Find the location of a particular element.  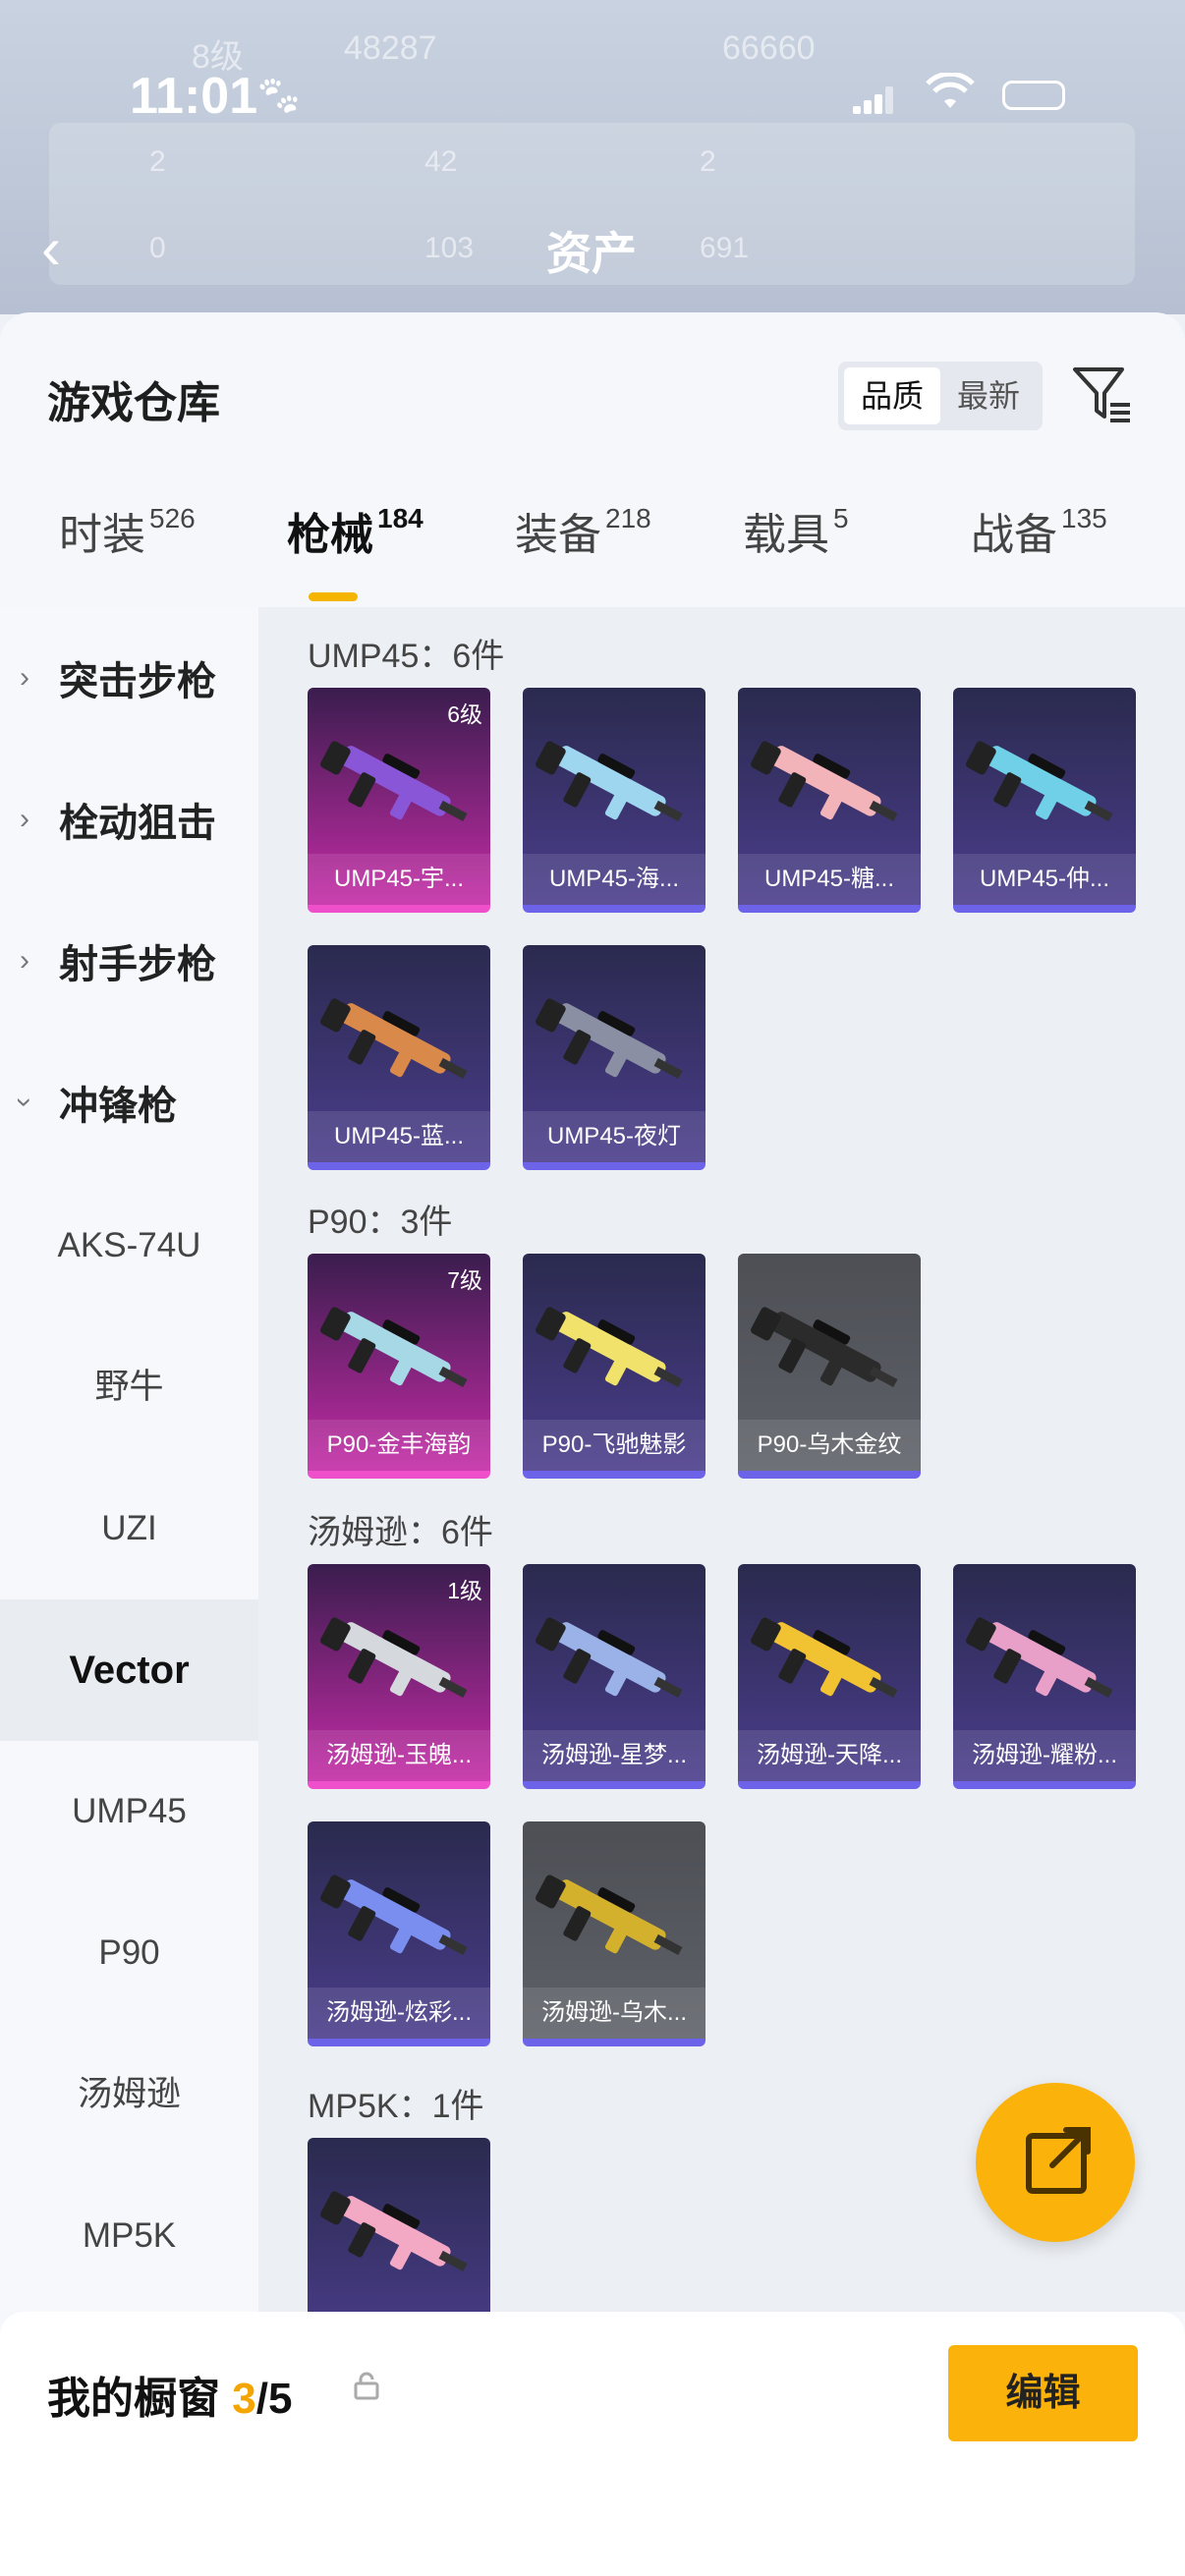

section-title: UMP45：6件 is located at coordinates (407, 656).